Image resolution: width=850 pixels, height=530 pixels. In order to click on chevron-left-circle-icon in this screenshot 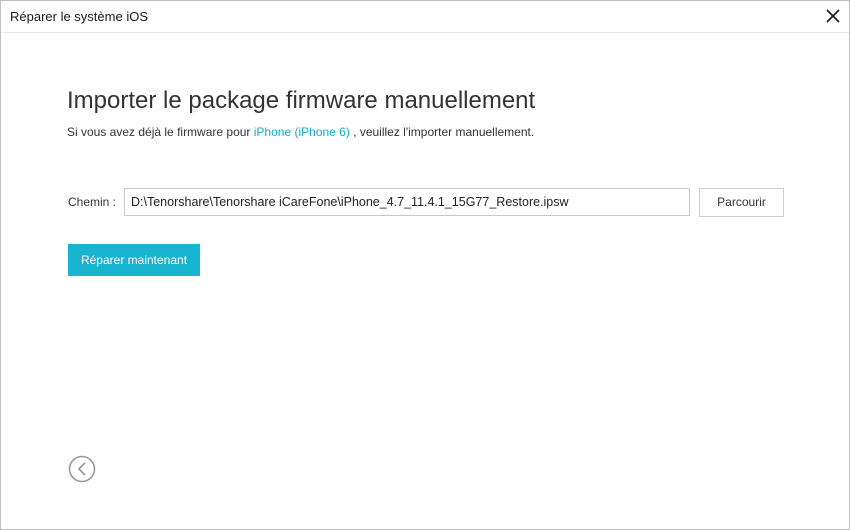, I will do `click(82, 469)`.